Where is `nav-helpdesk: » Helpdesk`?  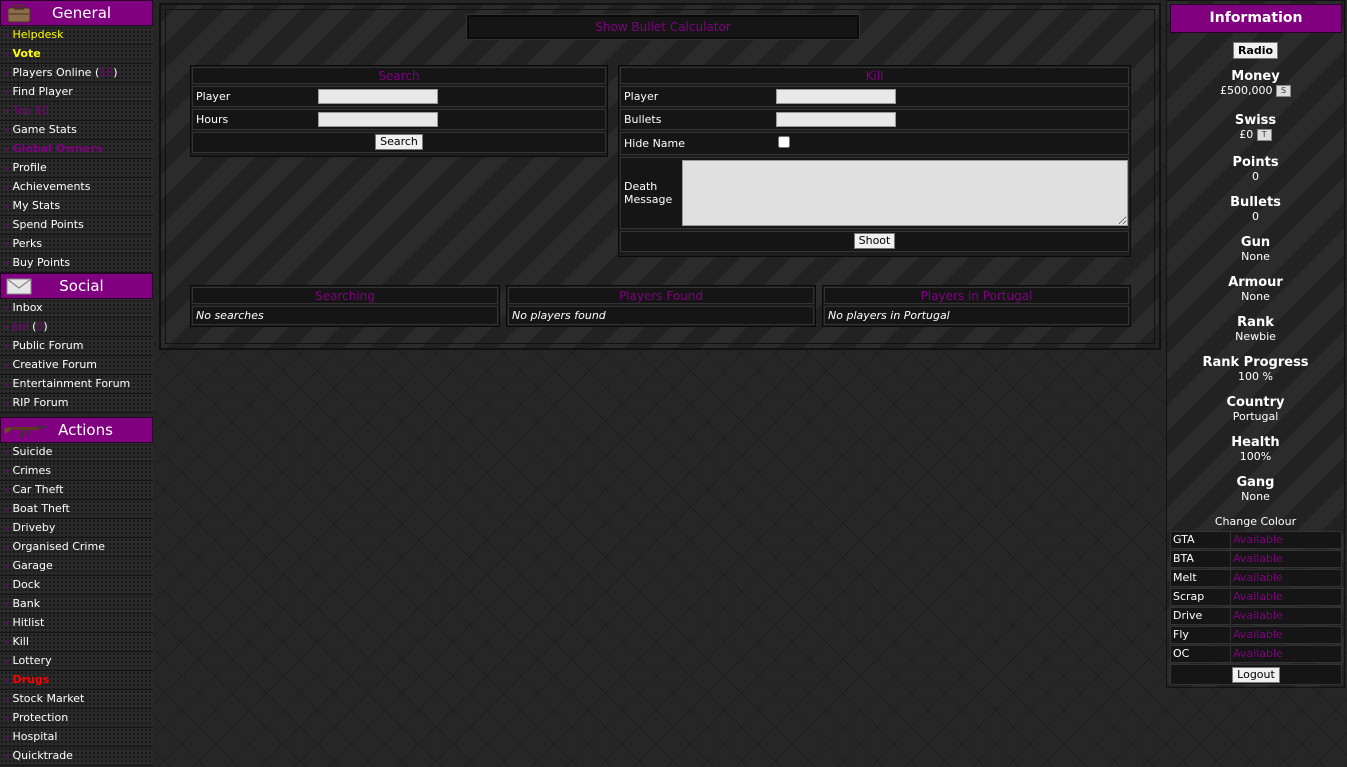
nav-helpdesk: » Helpdesk is located at coordinates (76, 35).